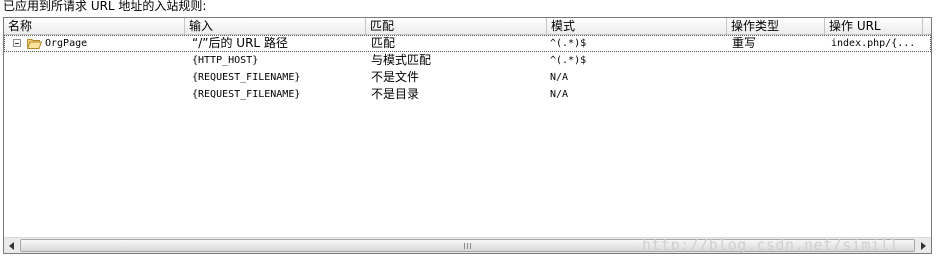  Describe the element at coordinates (94, 26) in the screenshot. I see `column-header-name: 名称` at that location.